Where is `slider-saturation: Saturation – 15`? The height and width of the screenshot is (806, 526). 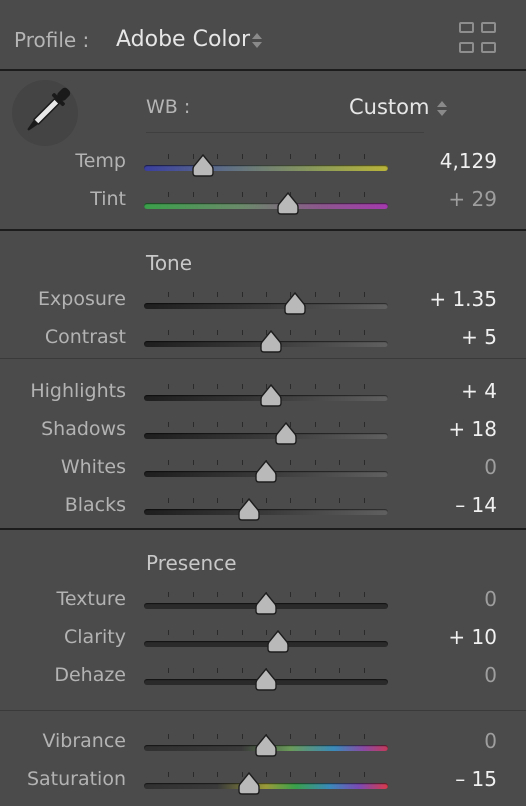
slider-saturation: Saturation – 15 is located at coordinates (263, 782).